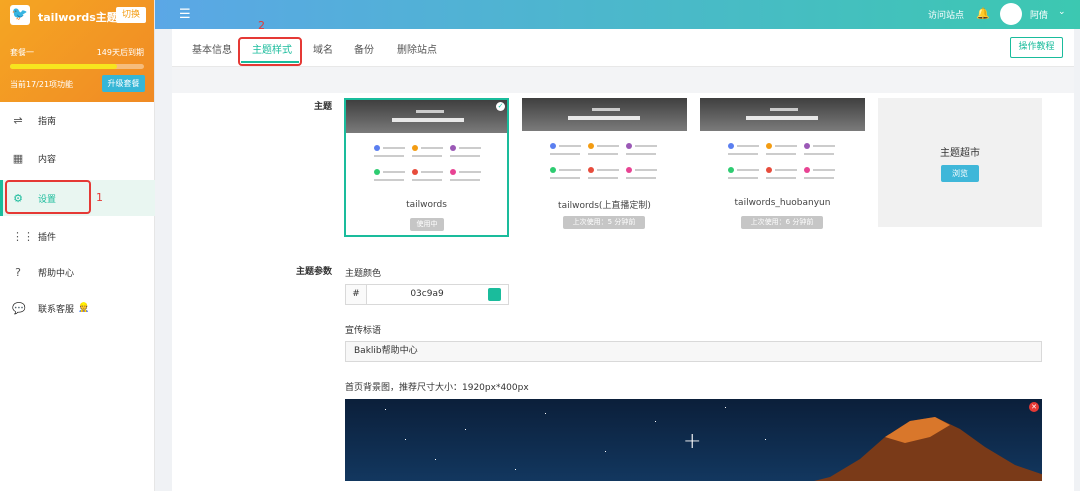 The height and width of the screenshot is (491, 1080). Describe the element at coordinates (617, 14) in the screenshot. I see `topbar: ☰ 访问站点 🔔 阿倩 ⌄` at that location.